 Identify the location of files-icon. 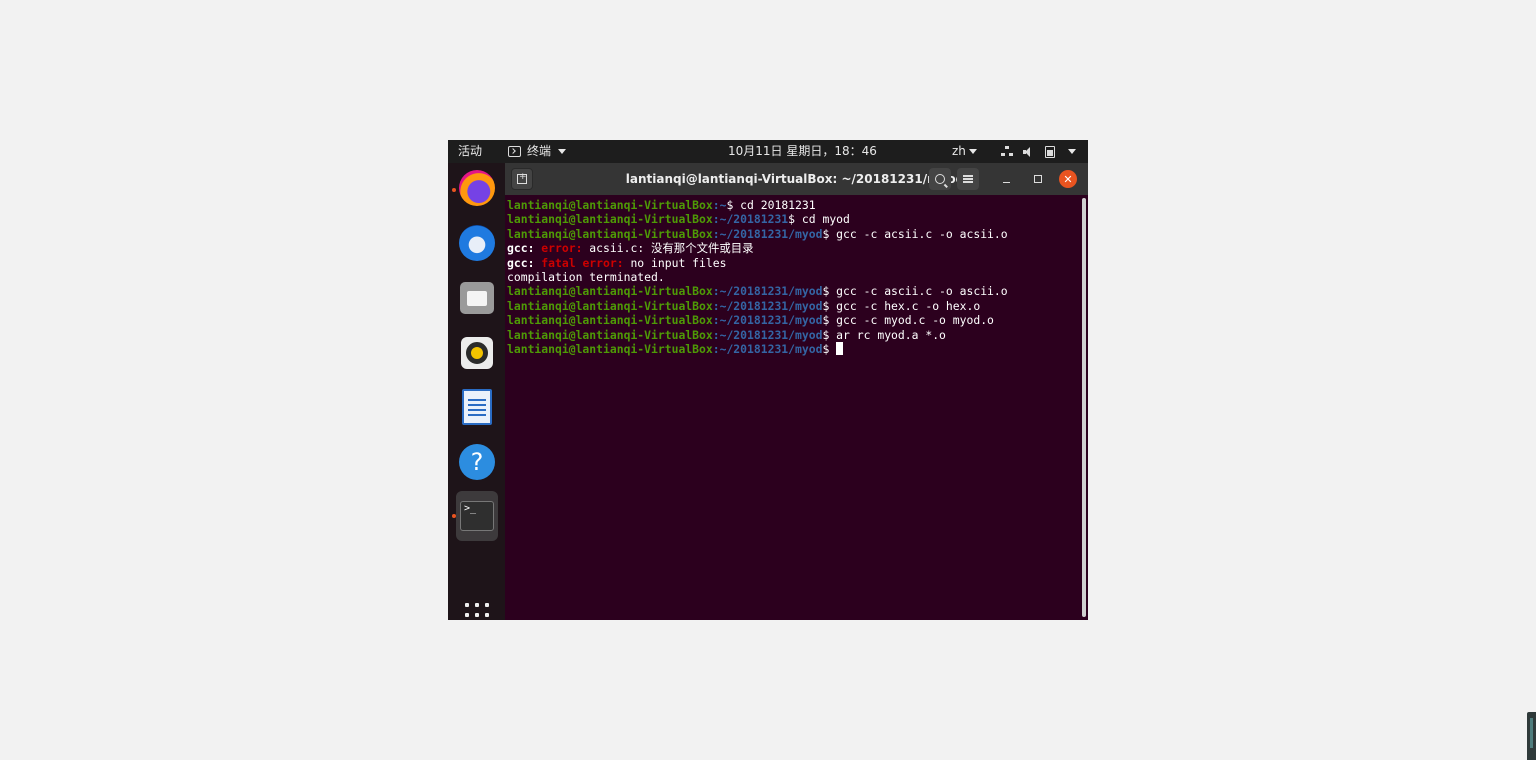
(477, 298).